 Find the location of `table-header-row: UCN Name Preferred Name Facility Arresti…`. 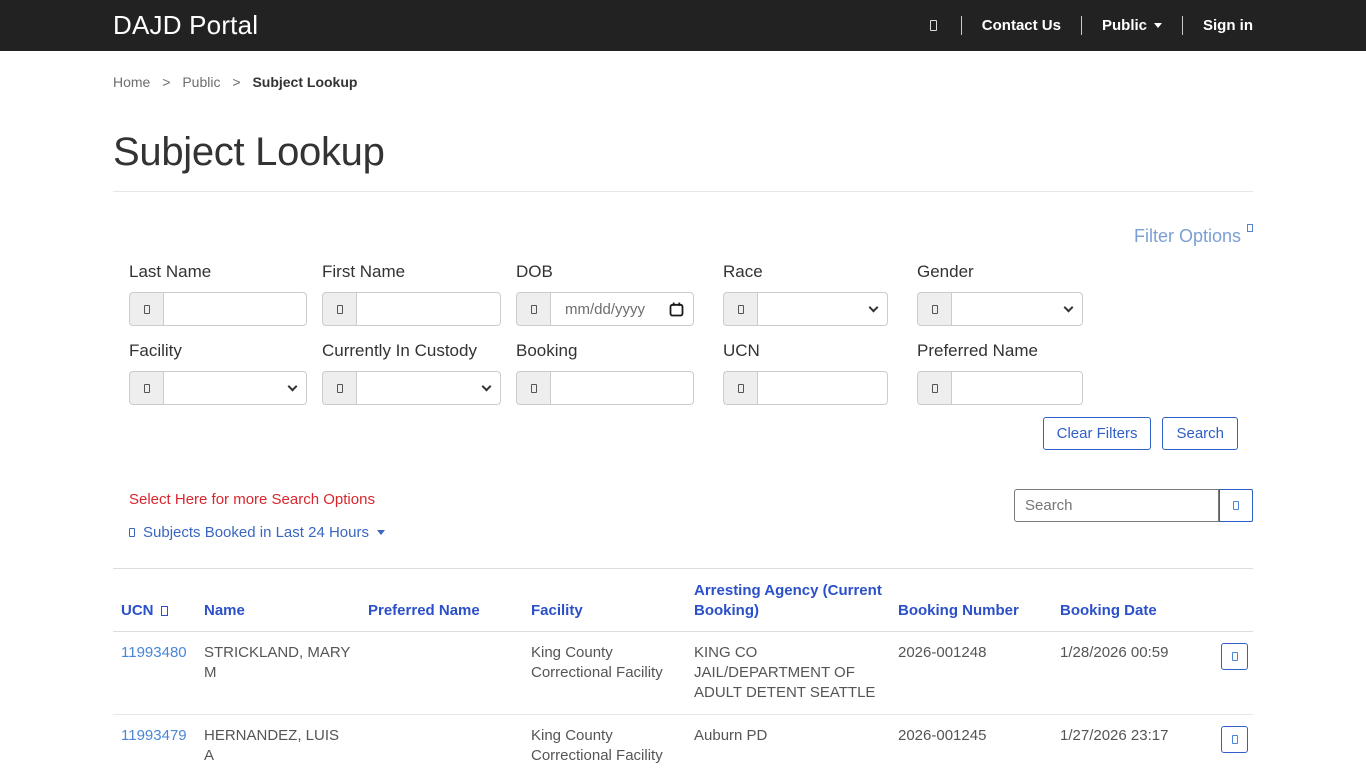

table-header-row: UCN Name Preferred Name Facility Arresti… is located at coordinates (683, 600).